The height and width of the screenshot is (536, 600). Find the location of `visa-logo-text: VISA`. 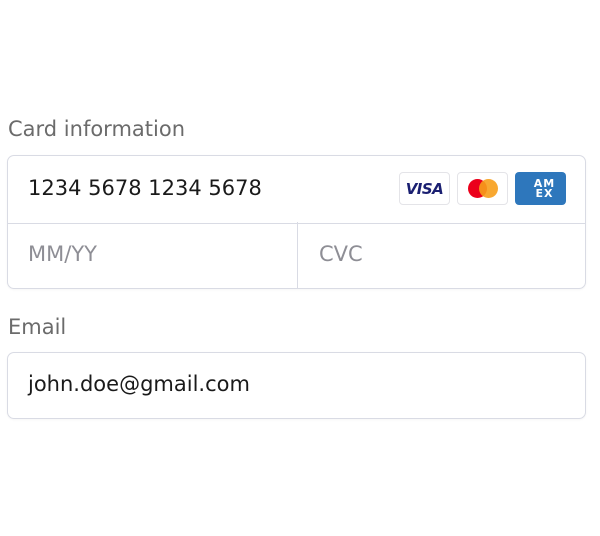

visa-logo-text: VISA is located at coordinates (424, 188).